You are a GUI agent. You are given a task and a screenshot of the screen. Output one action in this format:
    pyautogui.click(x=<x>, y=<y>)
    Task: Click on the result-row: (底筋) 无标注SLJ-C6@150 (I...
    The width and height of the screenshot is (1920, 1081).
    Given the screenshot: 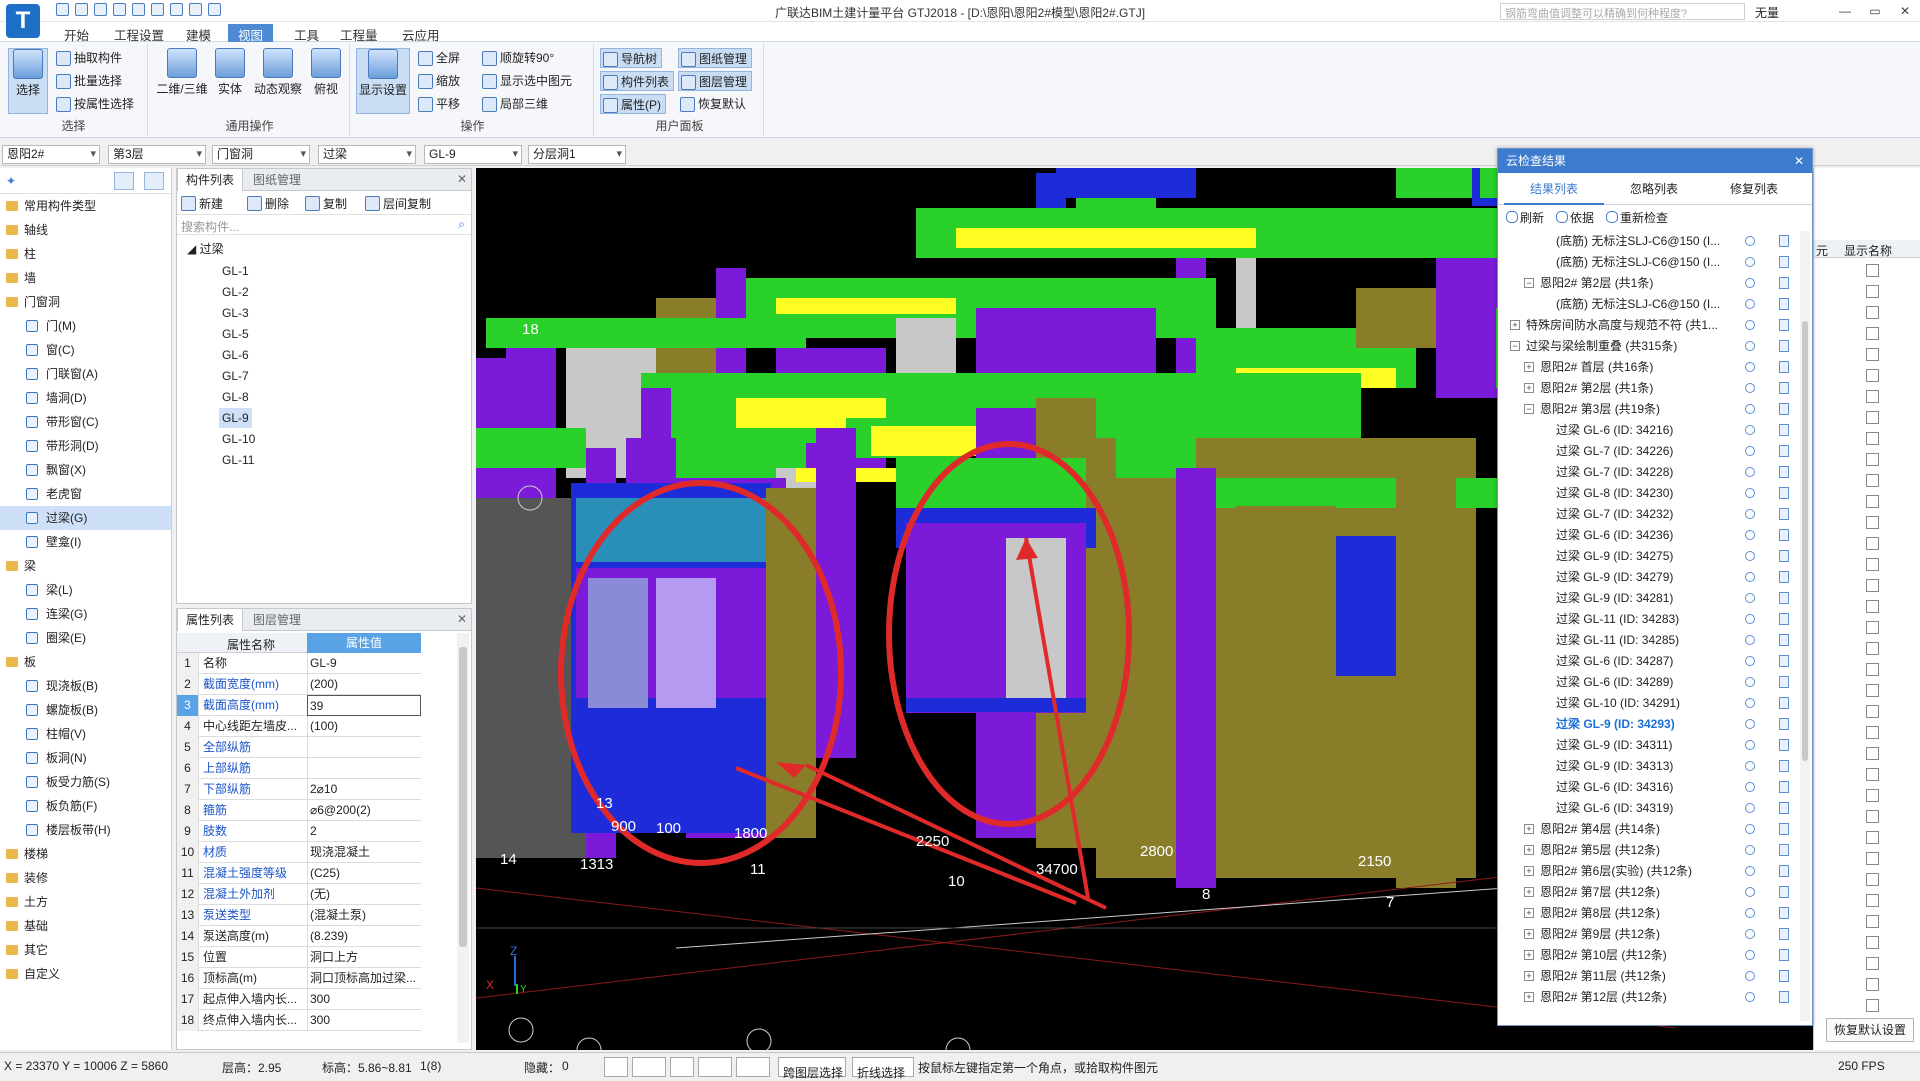 What is the action you would take?
    pyautogui.click(x=1648, y=304)
    